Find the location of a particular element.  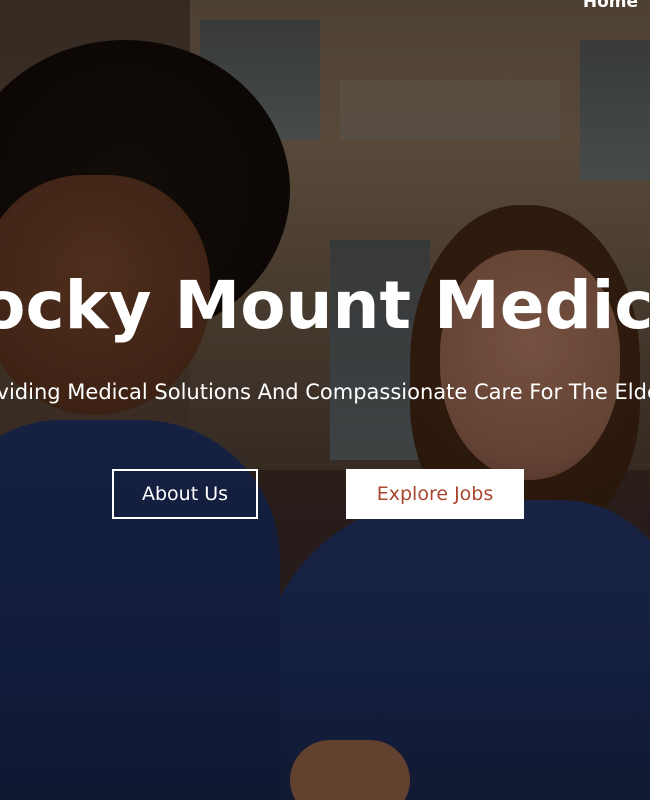

headline-container: Rocky Mount Medical is located at coordinates (325, 307).